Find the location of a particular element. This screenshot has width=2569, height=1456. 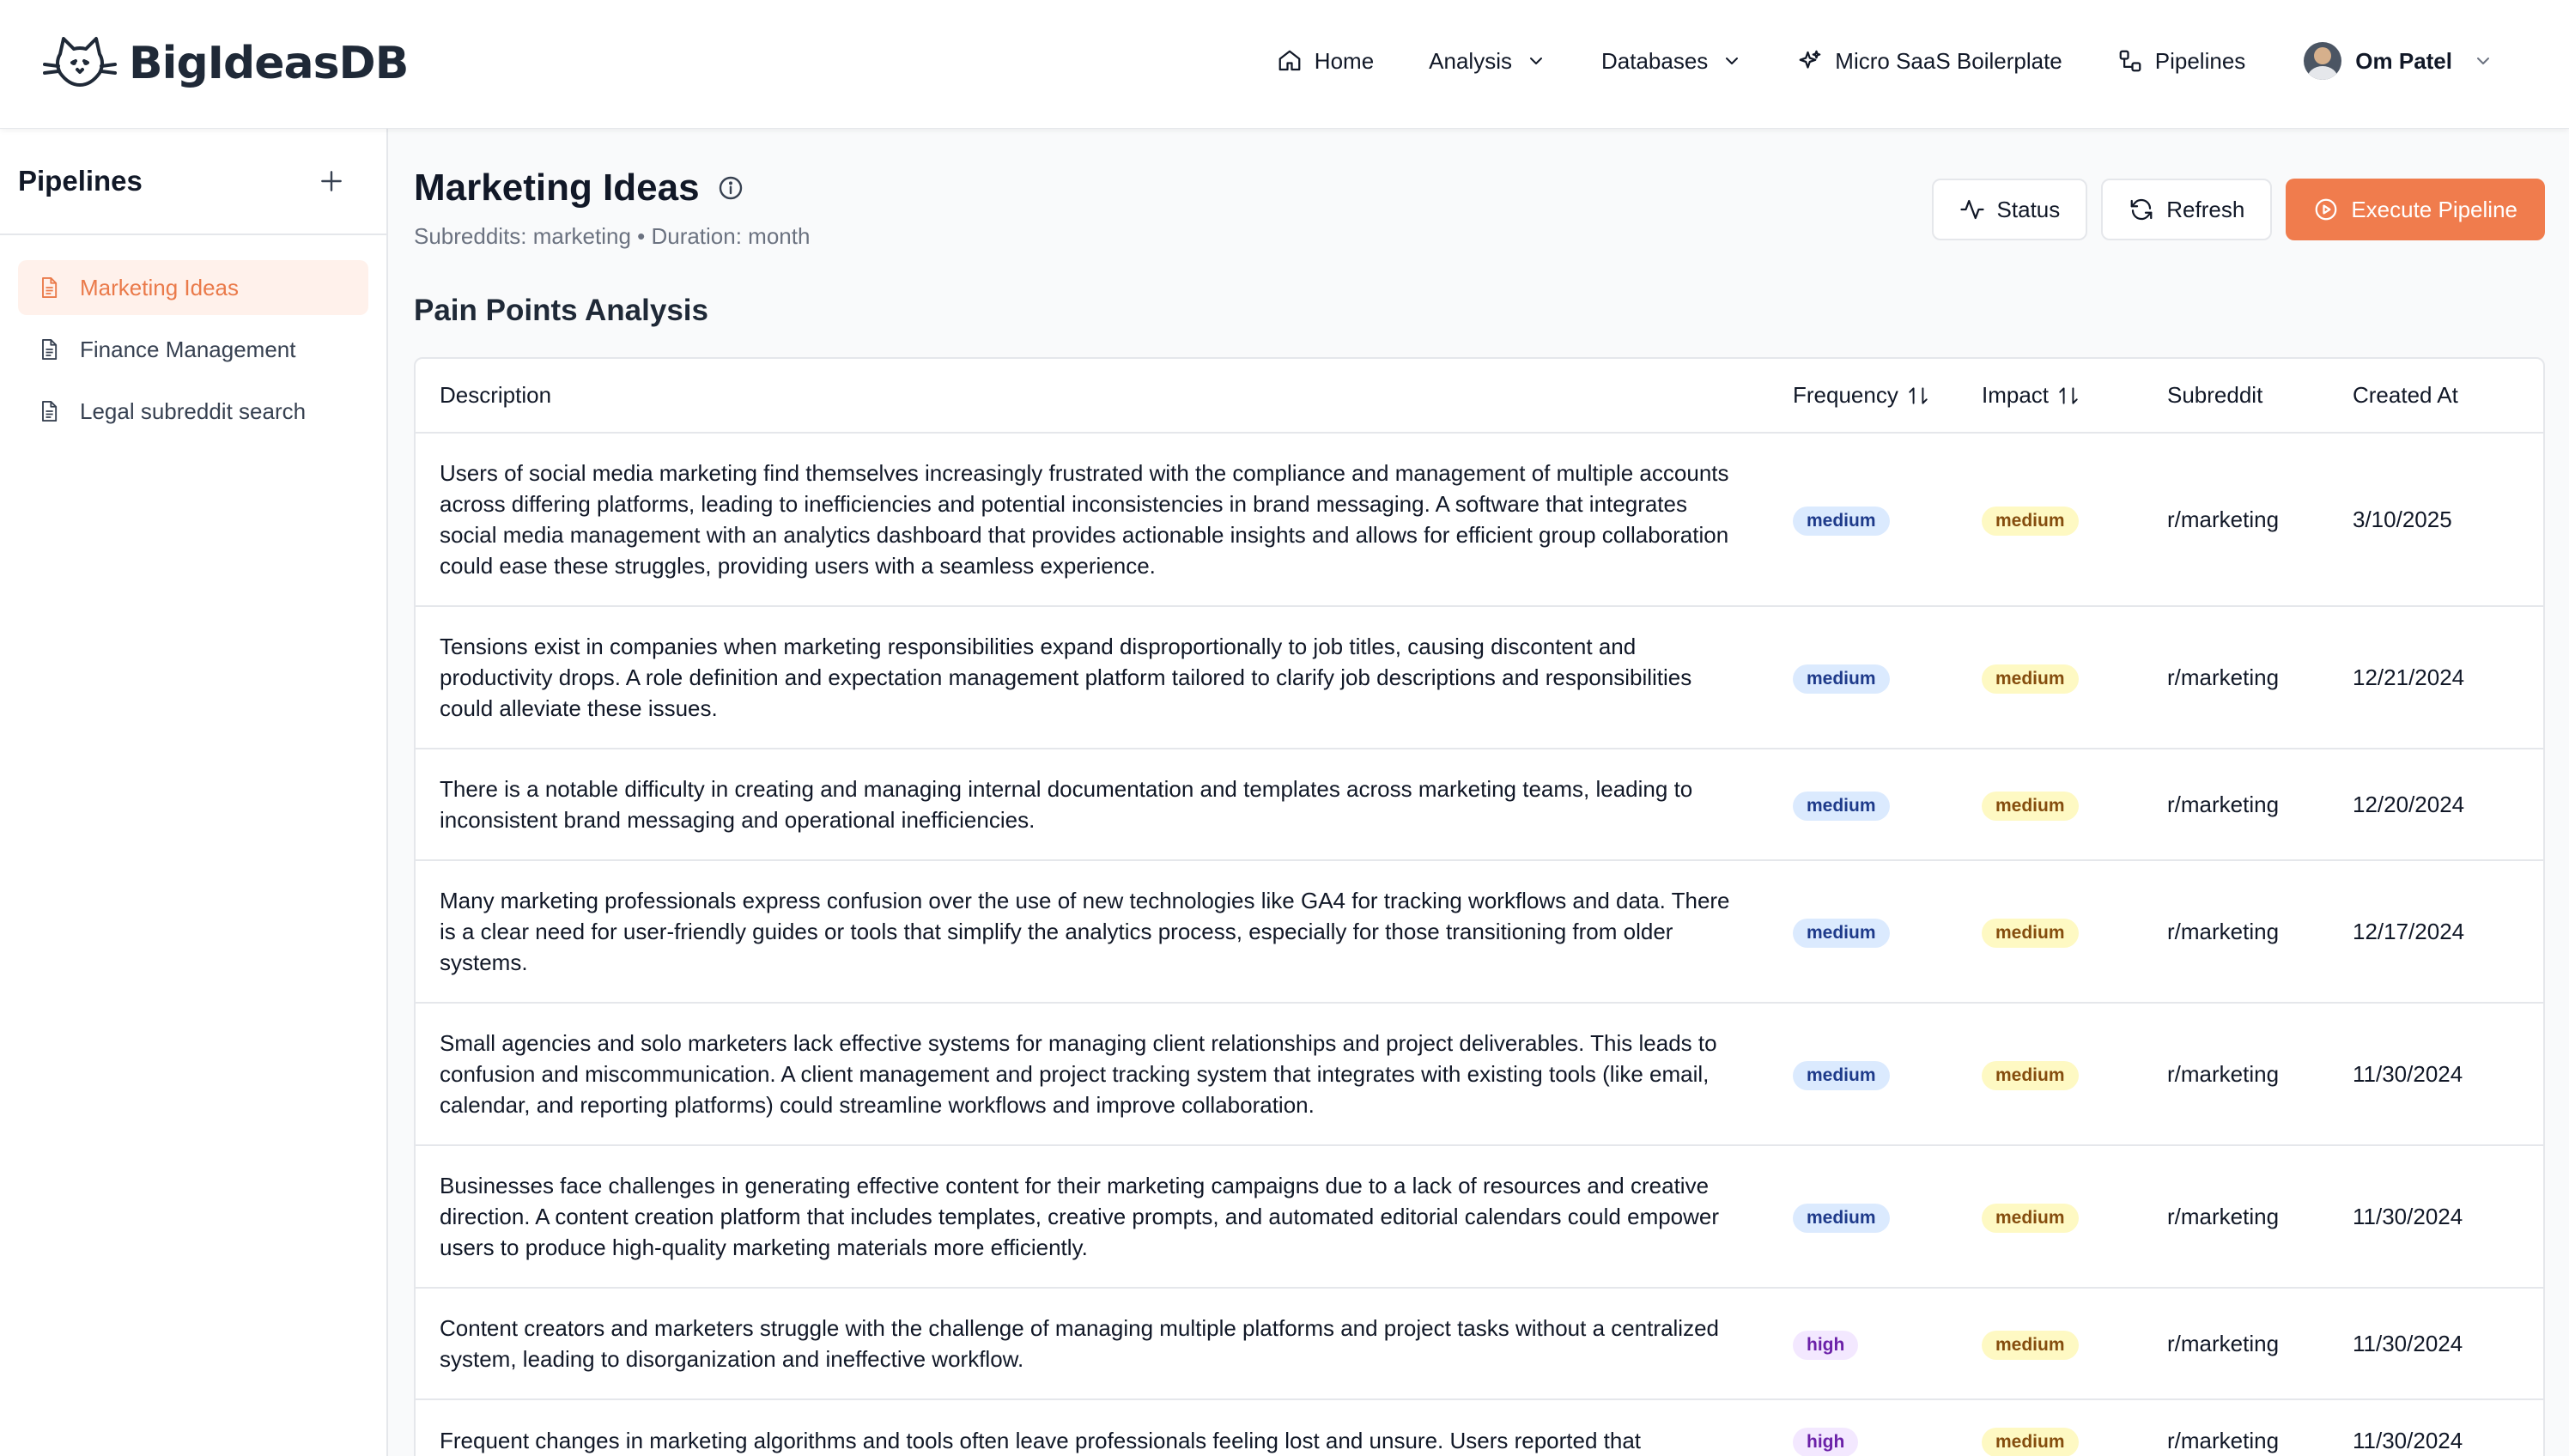

activity-icon is located at coordinates (1971, 209).